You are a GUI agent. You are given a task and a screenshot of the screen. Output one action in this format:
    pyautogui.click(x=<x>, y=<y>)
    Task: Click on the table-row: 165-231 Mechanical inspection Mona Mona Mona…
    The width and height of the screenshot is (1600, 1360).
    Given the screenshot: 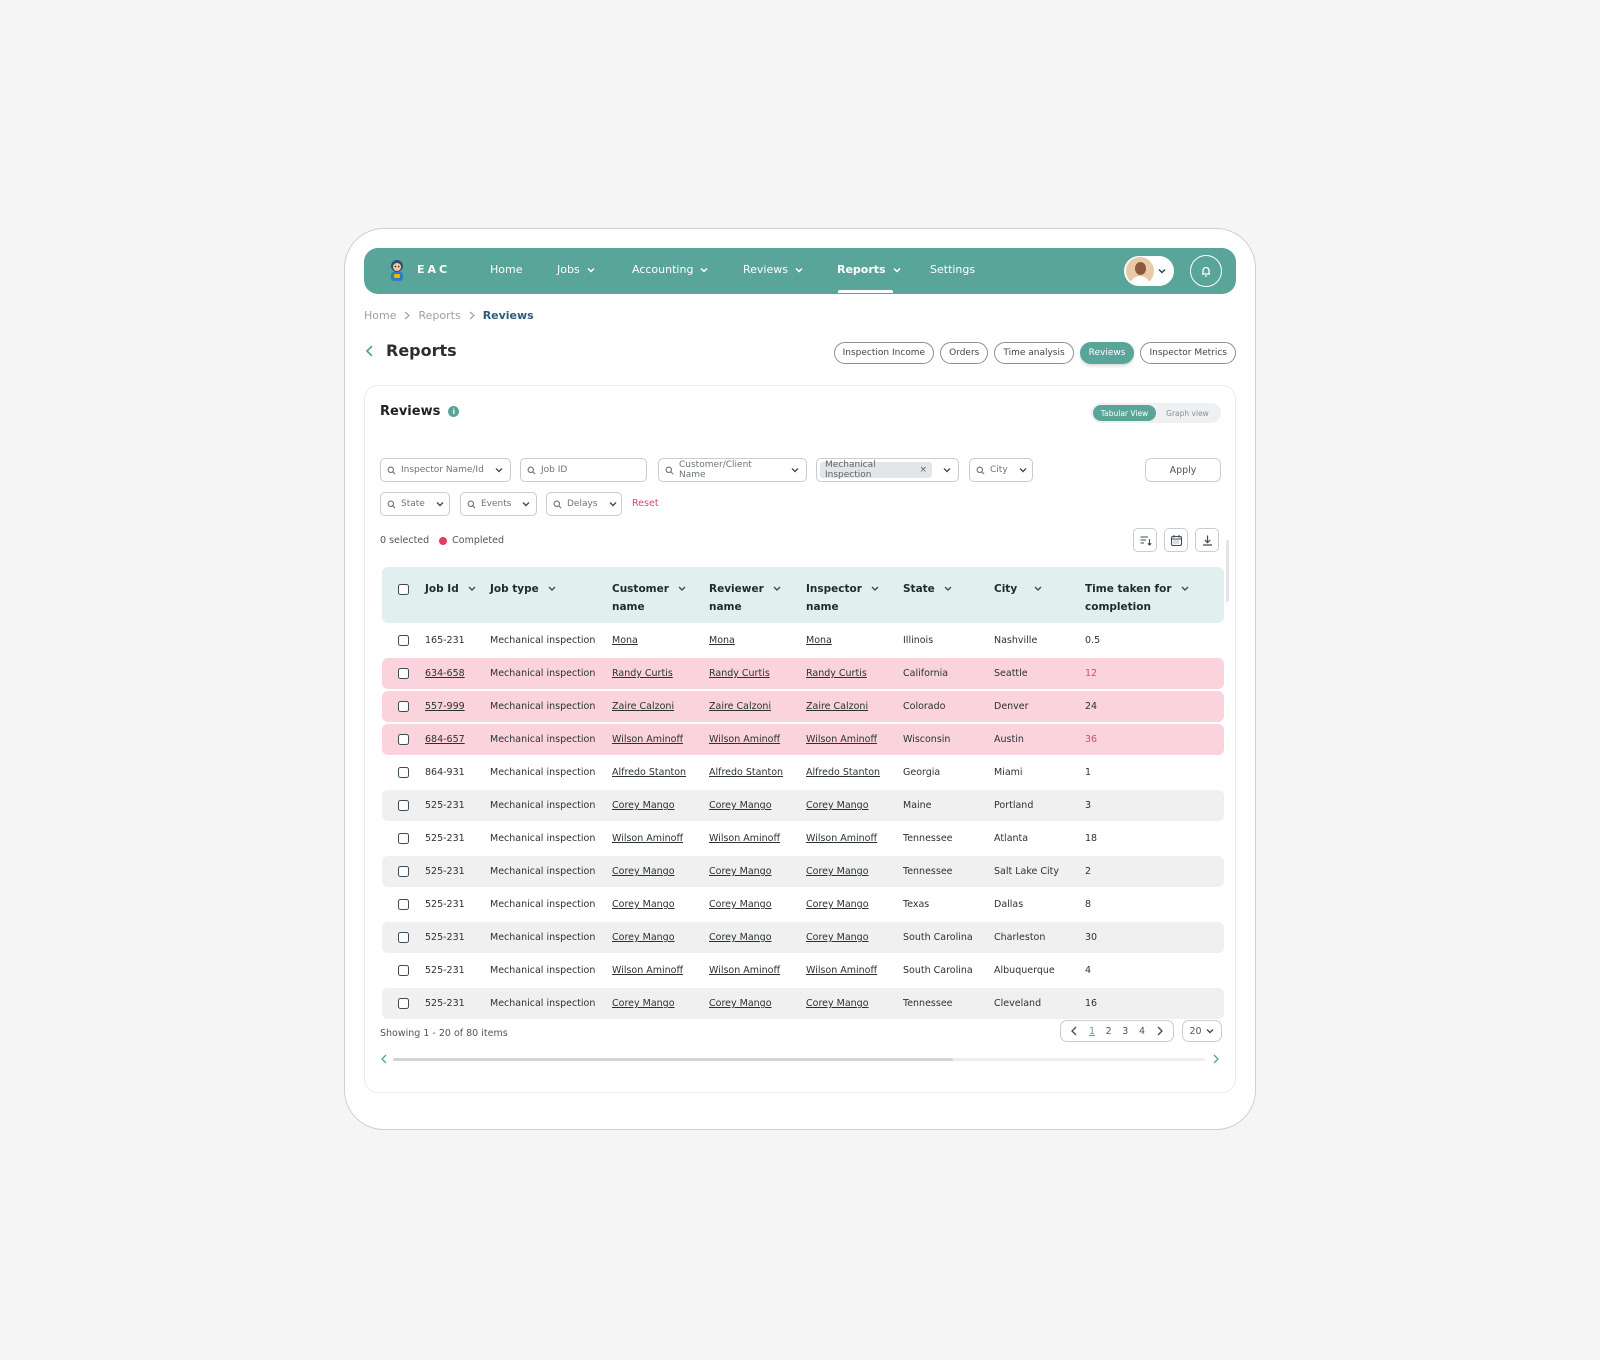 What is the action you would take?
    pyautogui.click(x=803, y=640)
    